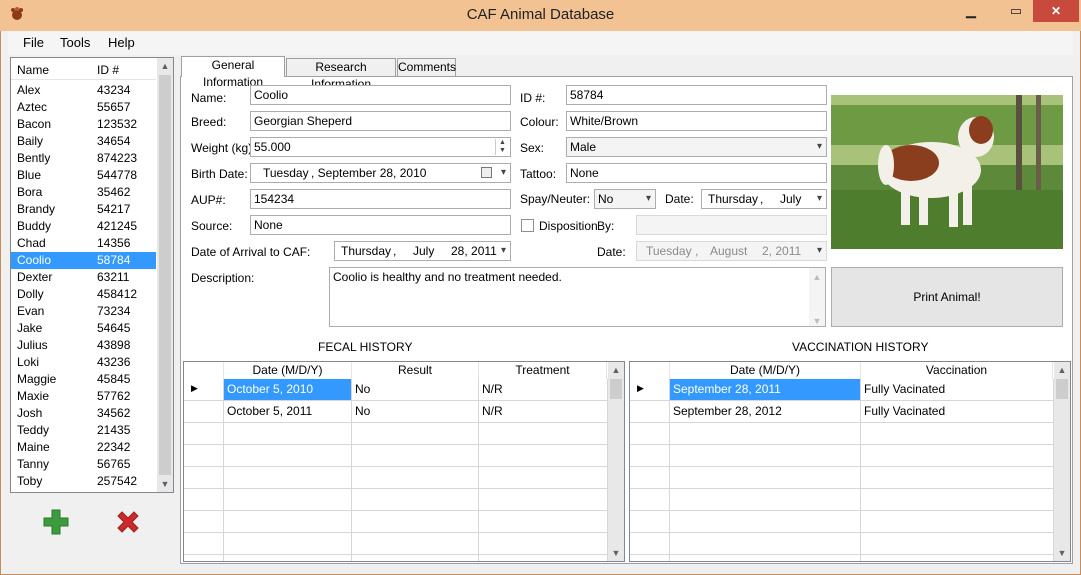  I want to click on fecal-row-header: ▶, so click(204, 390).